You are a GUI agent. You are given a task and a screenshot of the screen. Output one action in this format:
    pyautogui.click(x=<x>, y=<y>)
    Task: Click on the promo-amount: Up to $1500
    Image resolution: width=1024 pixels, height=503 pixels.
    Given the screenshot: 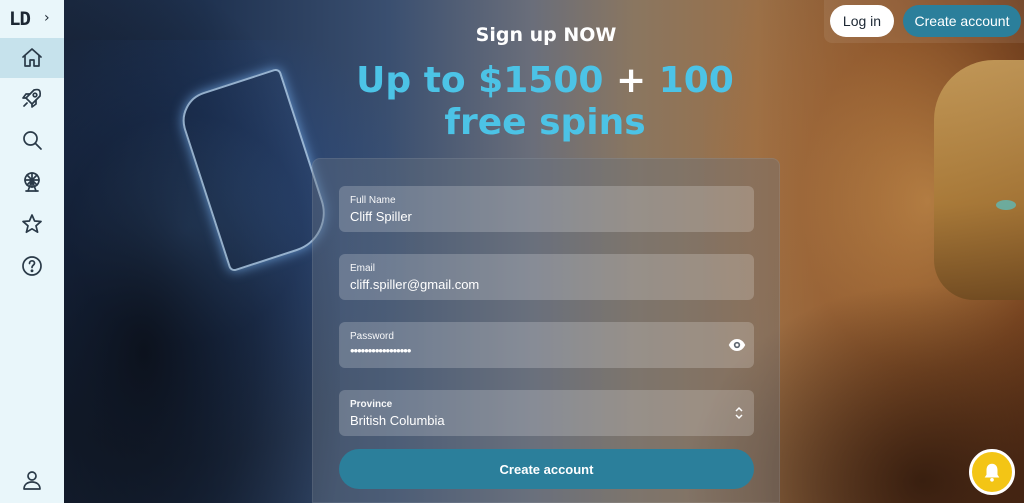 What is the action you would take?
    pyautogui.click(x=480, y=80)
    